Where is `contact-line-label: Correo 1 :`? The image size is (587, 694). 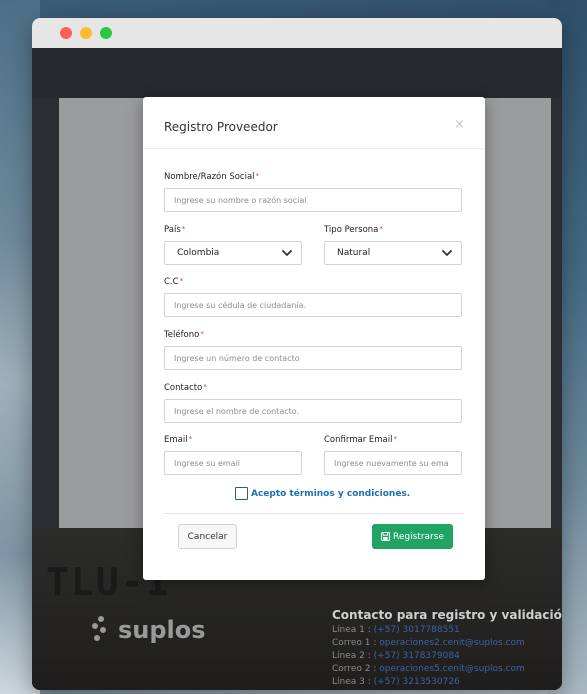
contact-line-label: Correo 1 : is located at coordinates (354, 643).